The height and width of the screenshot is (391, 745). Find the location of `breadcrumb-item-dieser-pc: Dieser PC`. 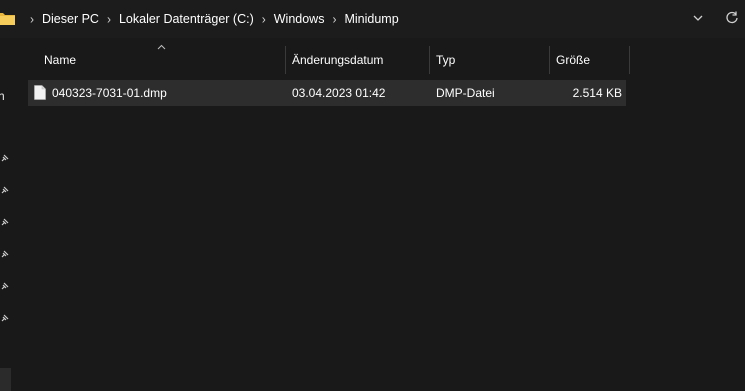

breadcrumb-item-dieser-pc: Dieser PC is located at coordinates (70, 19).